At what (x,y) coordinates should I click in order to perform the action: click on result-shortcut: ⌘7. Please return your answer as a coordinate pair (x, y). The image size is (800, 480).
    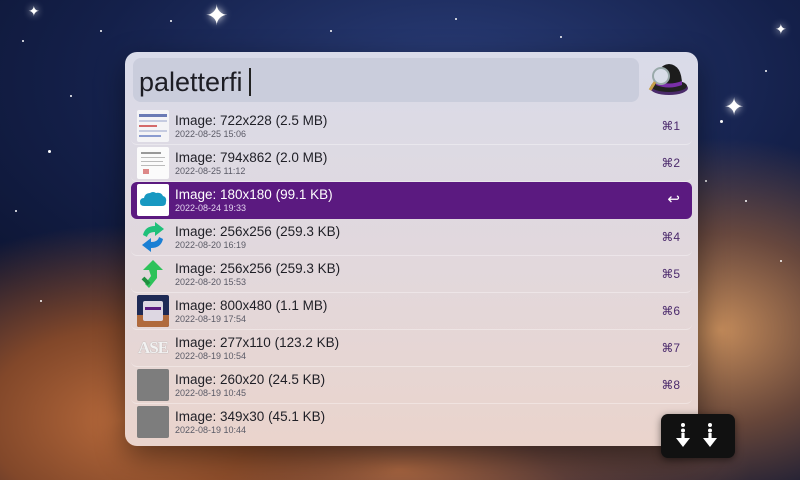
    Looking at the image, I should click on (670, 348).